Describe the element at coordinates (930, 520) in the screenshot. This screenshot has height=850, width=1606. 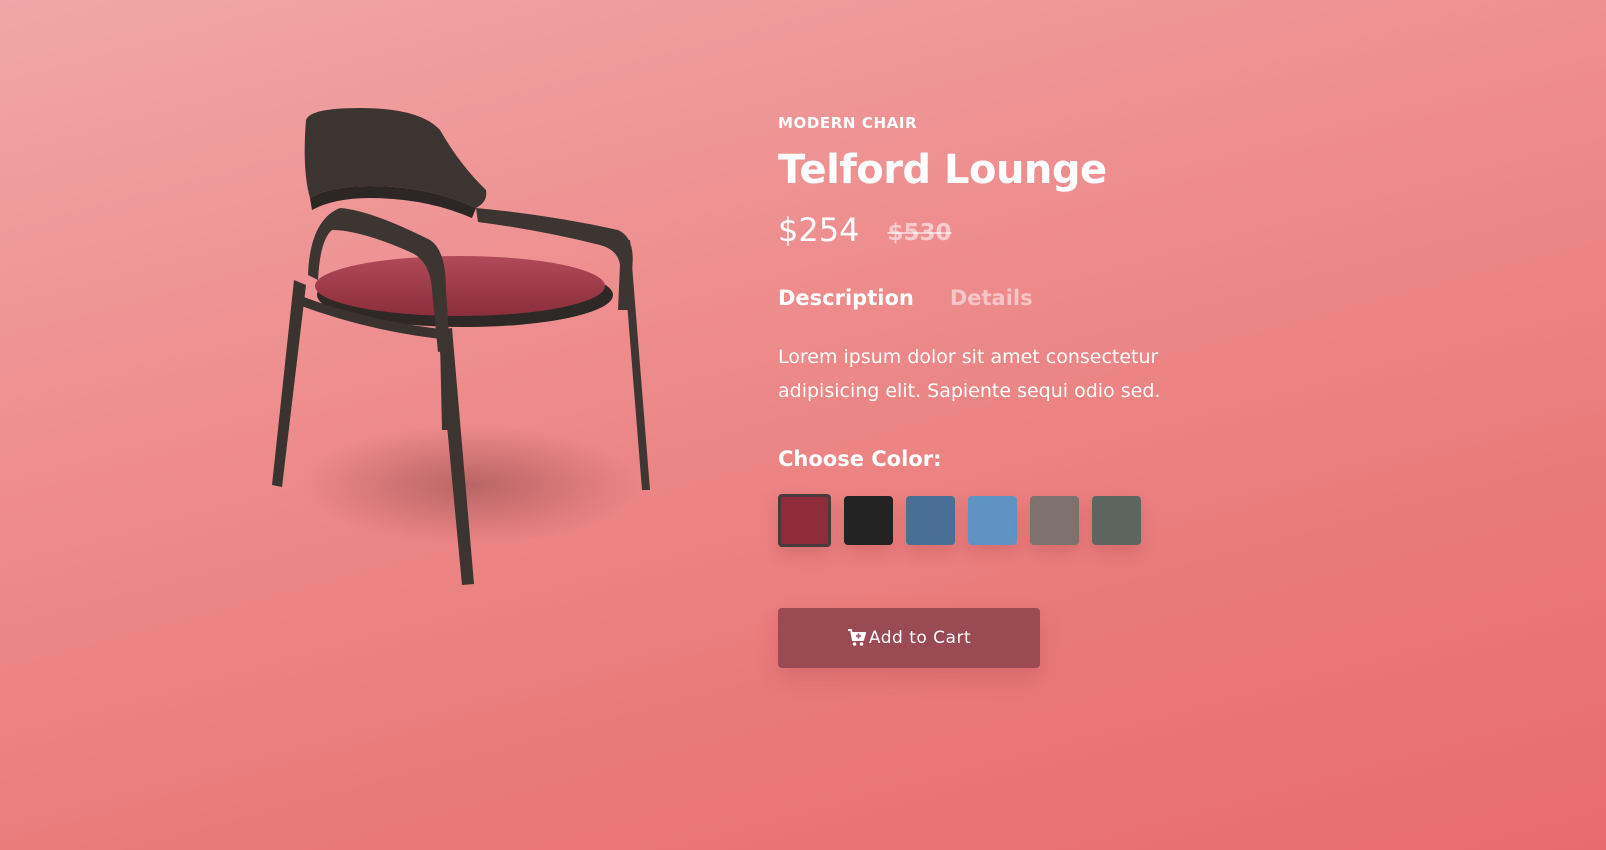
I see `color-swatch-blue-velvet` at that location.